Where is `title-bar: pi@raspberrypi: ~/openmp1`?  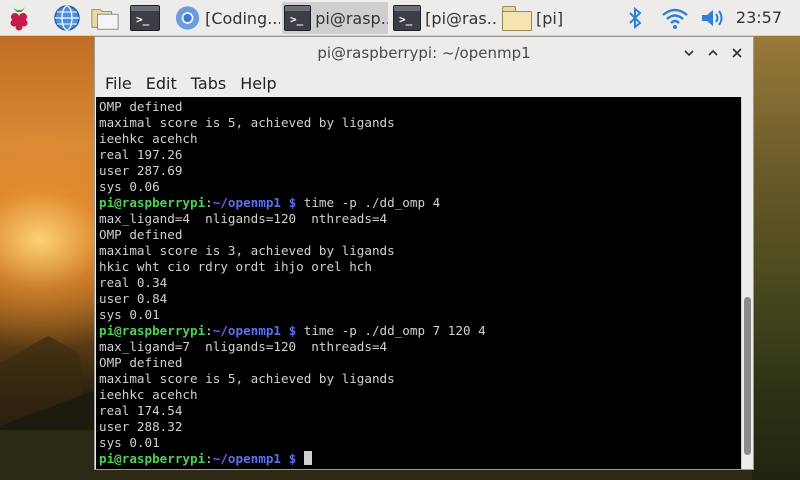 title-bar: pi@raspberrypi: ~/openmp1 is located at coordinates (424, 53).